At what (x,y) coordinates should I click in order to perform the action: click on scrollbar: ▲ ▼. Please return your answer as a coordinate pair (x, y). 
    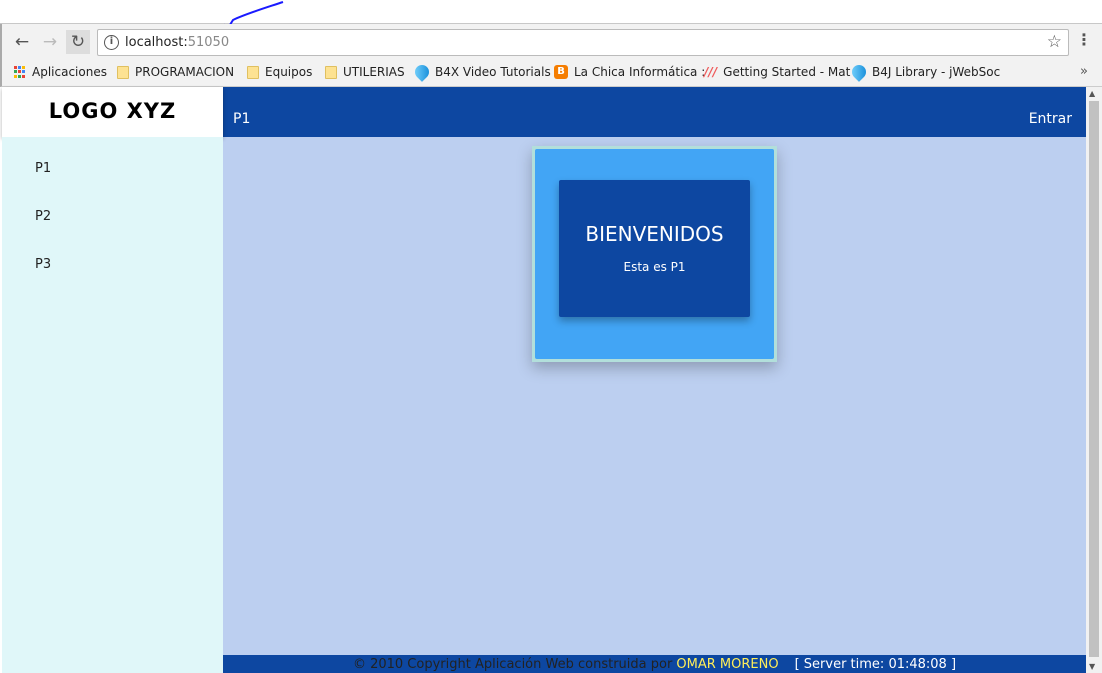
    Looking at the image, I should click on (1094, 380).